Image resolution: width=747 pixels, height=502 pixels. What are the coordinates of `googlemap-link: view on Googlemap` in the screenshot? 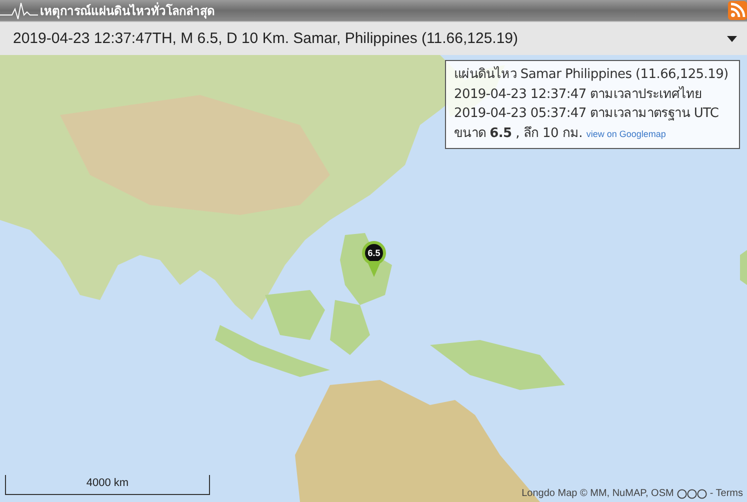 It's located at (626, 133).